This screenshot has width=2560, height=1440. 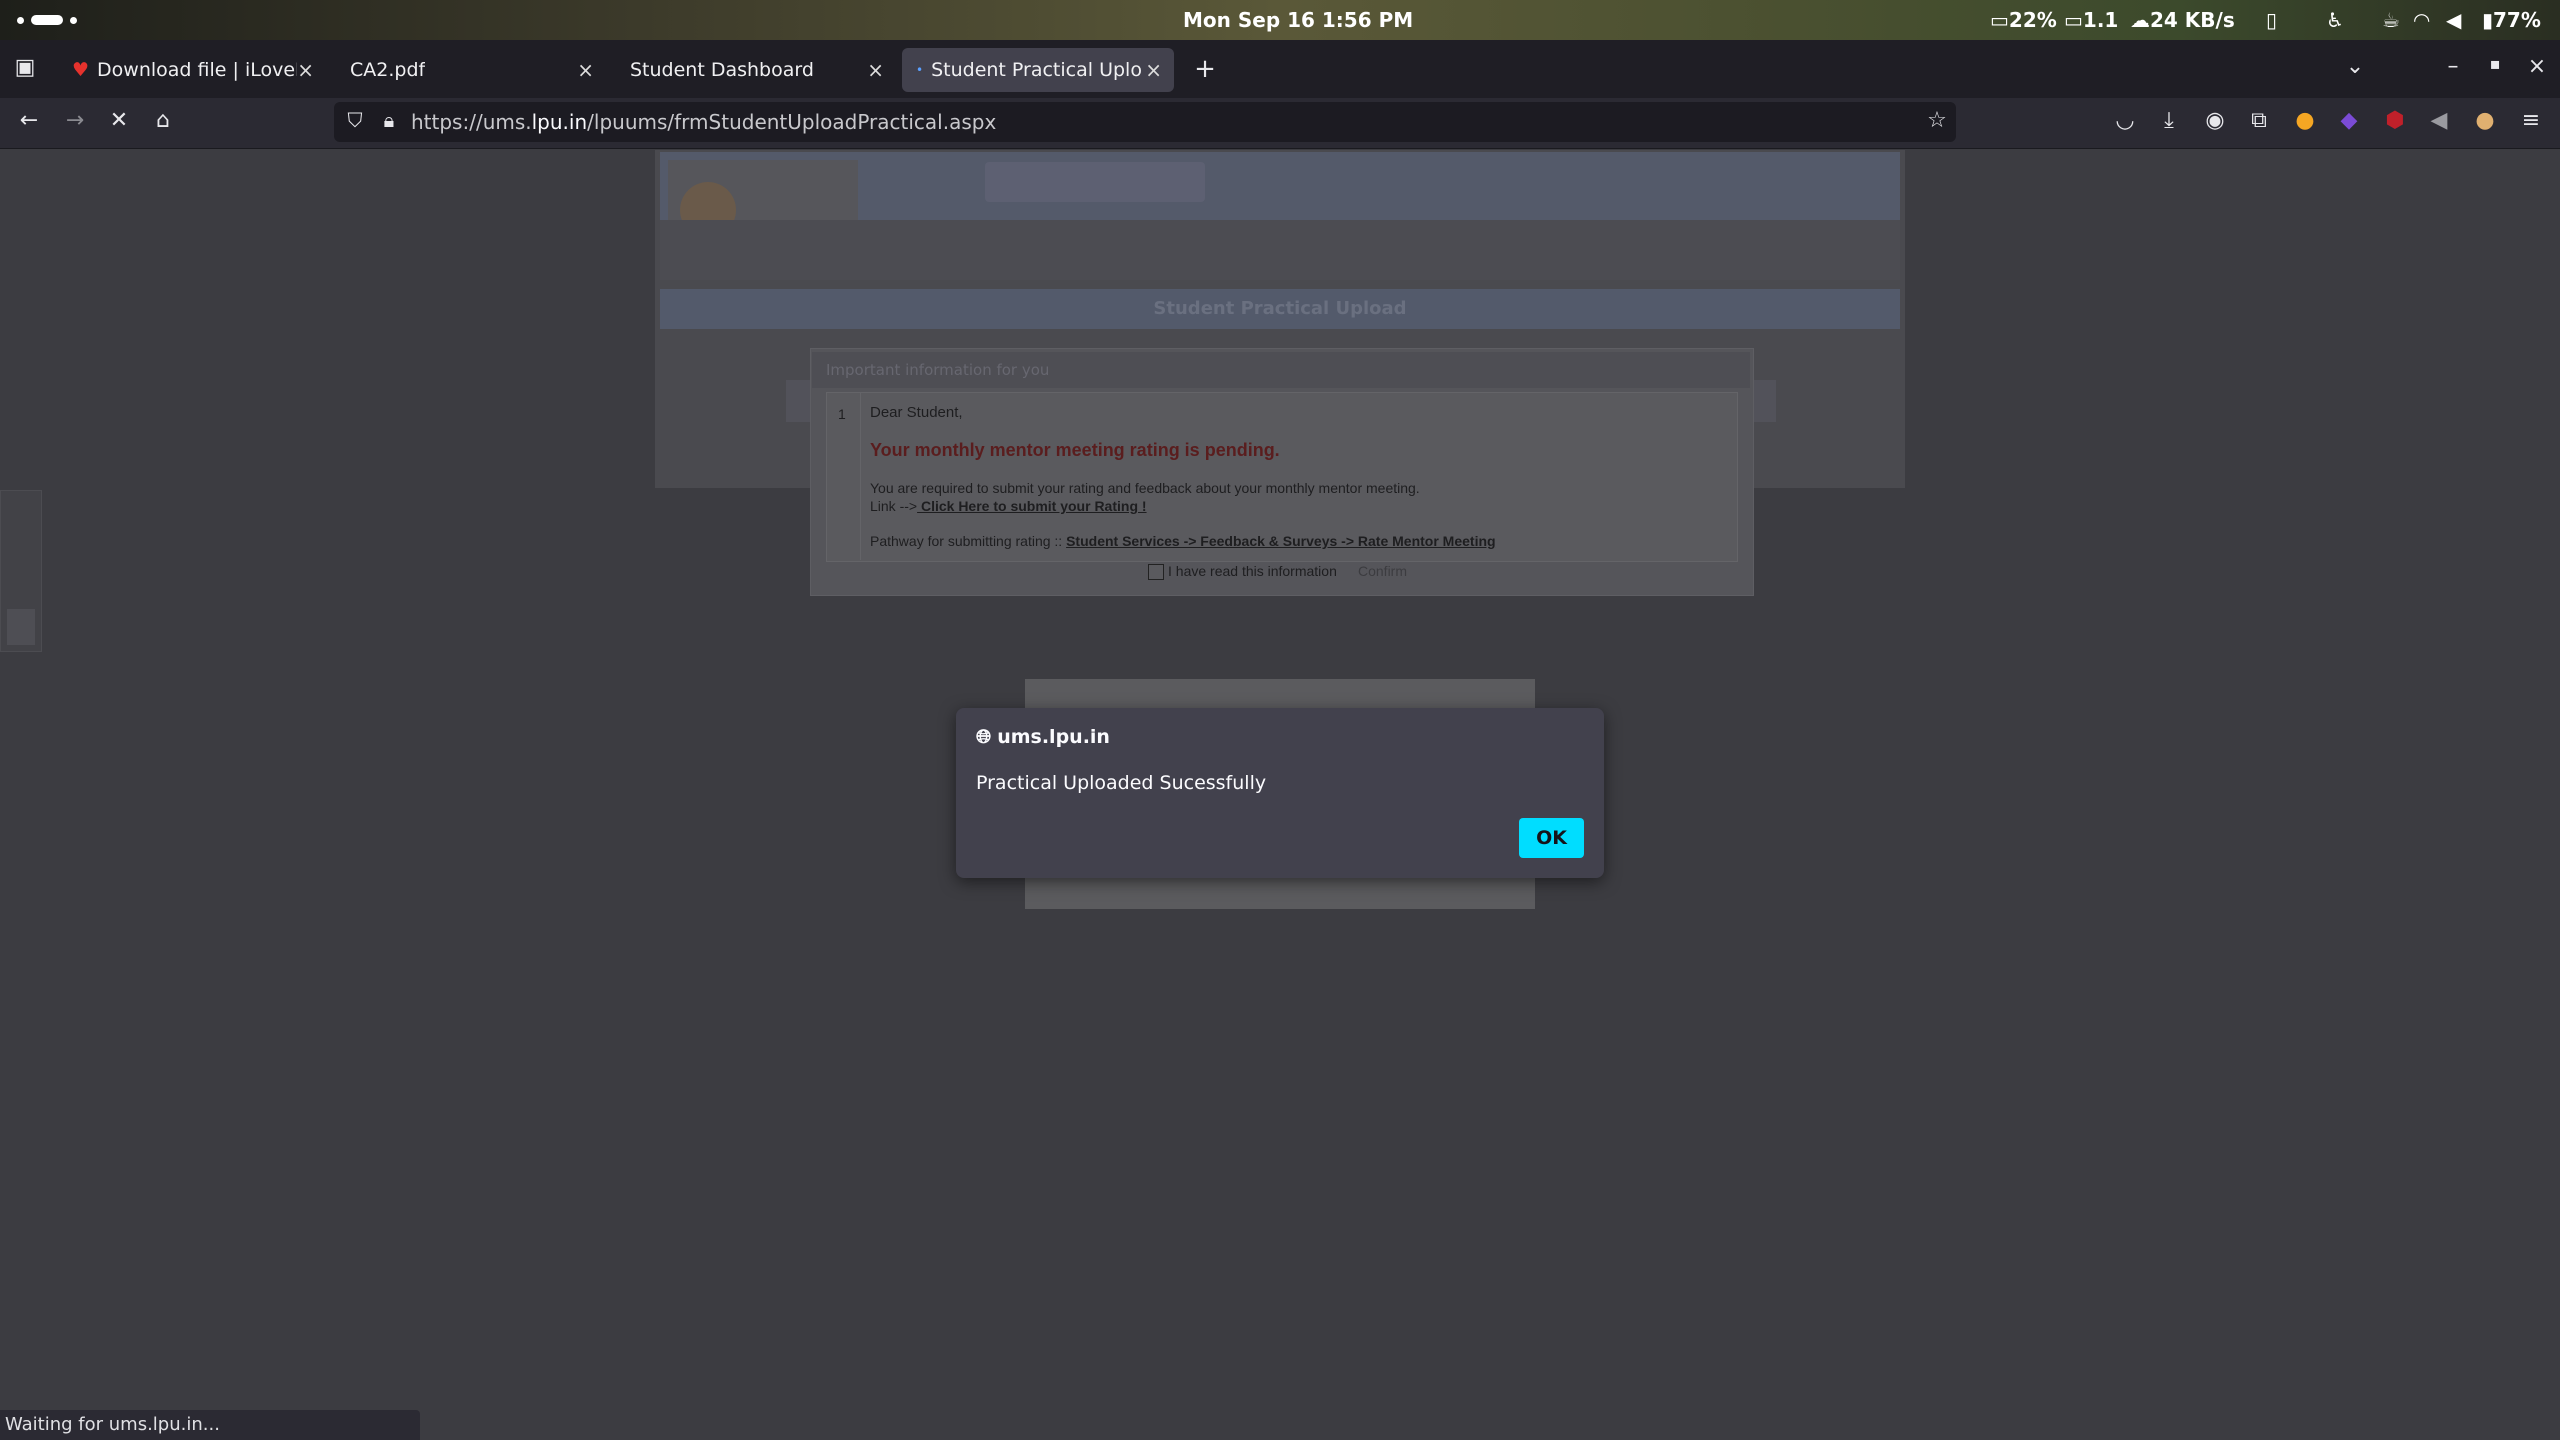 I want to click on read-info-checkbox, so click(x=1156, y=572).